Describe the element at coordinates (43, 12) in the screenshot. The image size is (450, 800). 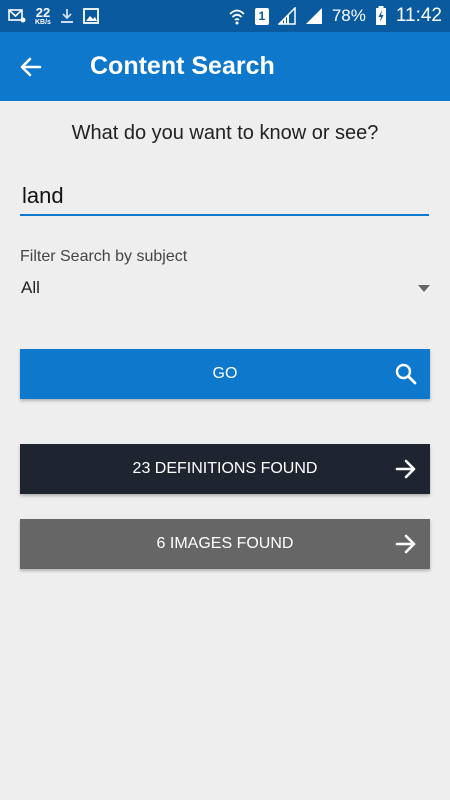
I see `net-speed-value: 22` at that location.